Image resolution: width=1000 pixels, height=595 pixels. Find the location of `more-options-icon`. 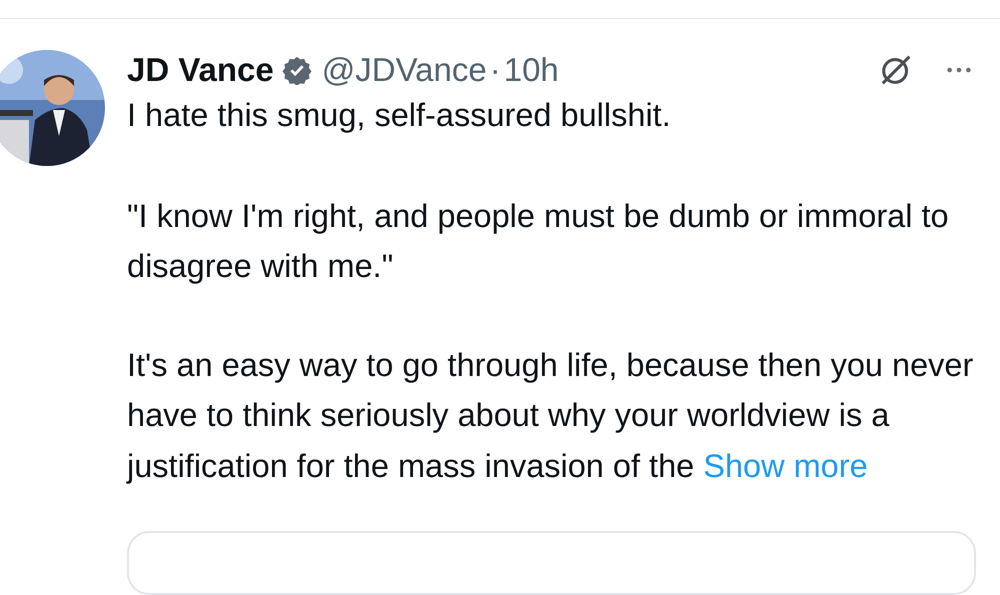

more-options-icon is located at coordinates (959, 70).